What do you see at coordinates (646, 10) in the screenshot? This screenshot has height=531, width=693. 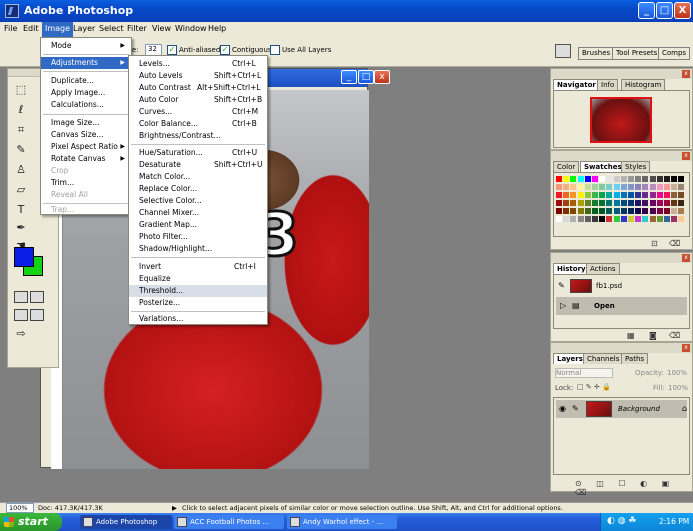 I see `minimize-button: _` at bounding box center [646, 10].